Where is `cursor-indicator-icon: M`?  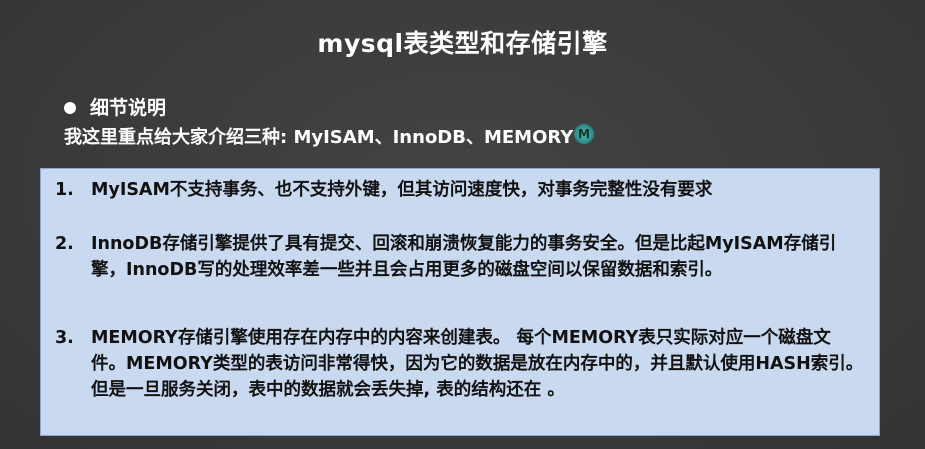 cursor-indicator-icon: M is located at coordinates (584, 134).